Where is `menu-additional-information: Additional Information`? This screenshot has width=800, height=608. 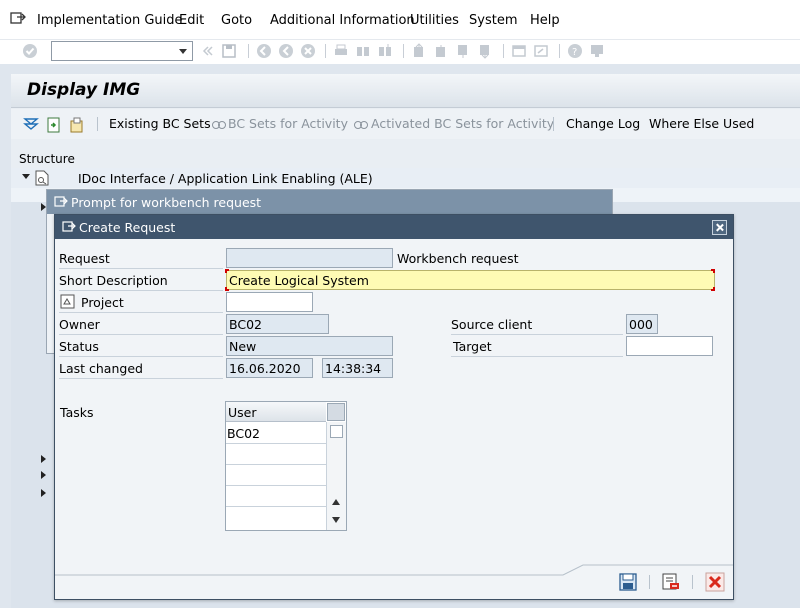 menu-additional-information: Additional Information is located at coordinates (342, 20).